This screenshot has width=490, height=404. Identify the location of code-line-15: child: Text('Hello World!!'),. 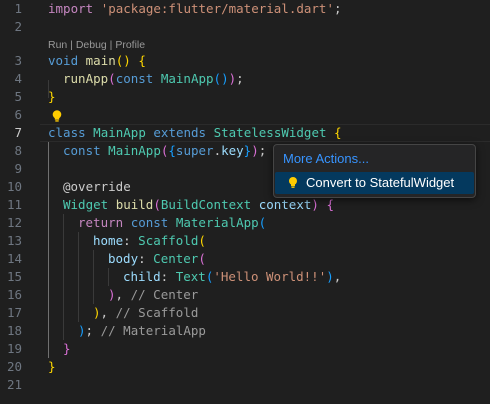
(232, 276).